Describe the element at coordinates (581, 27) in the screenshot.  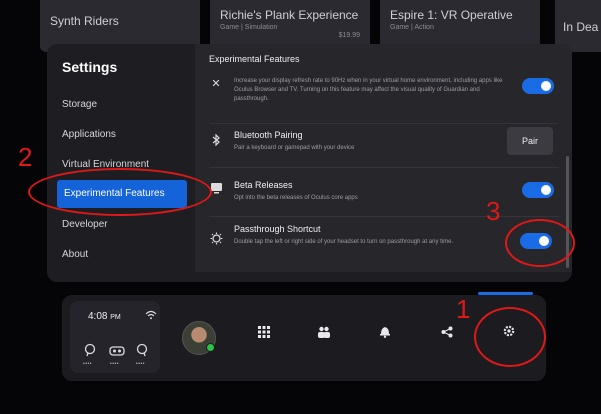
I see `store-card-title: In Dea` at that location.